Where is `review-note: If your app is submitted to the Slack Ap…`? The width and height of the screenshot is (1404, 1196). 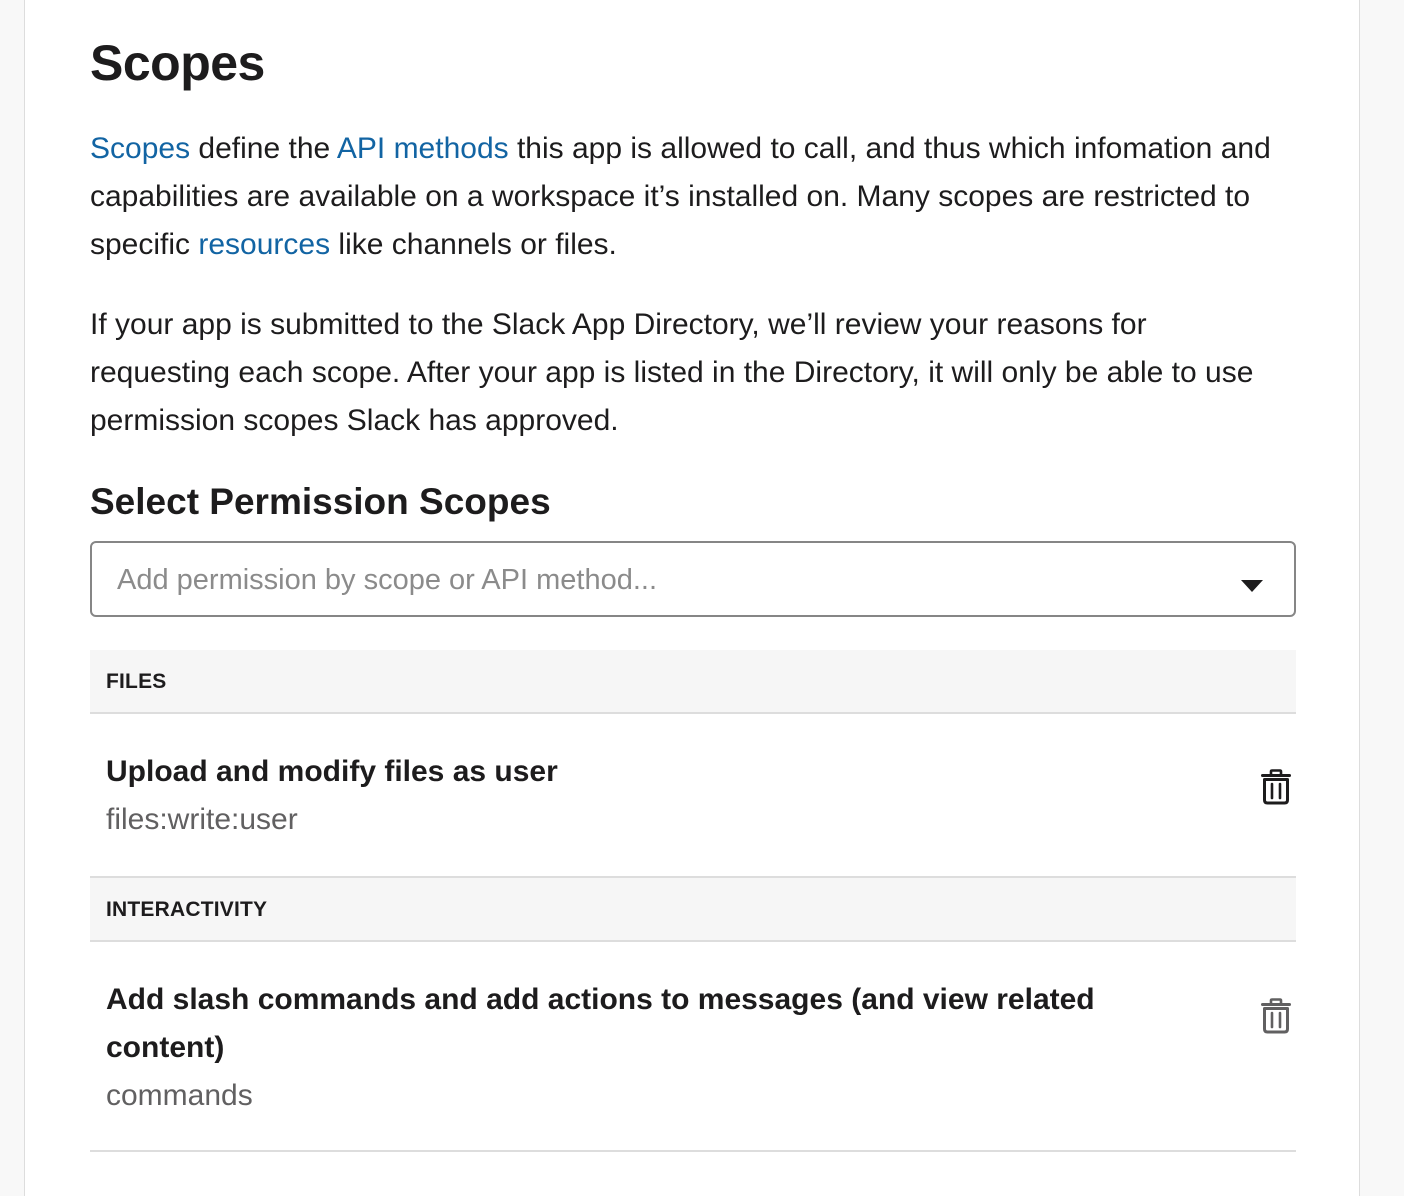 review-note: If your app is submitted to the Slack Ap… is located at coordinates (672, 372).